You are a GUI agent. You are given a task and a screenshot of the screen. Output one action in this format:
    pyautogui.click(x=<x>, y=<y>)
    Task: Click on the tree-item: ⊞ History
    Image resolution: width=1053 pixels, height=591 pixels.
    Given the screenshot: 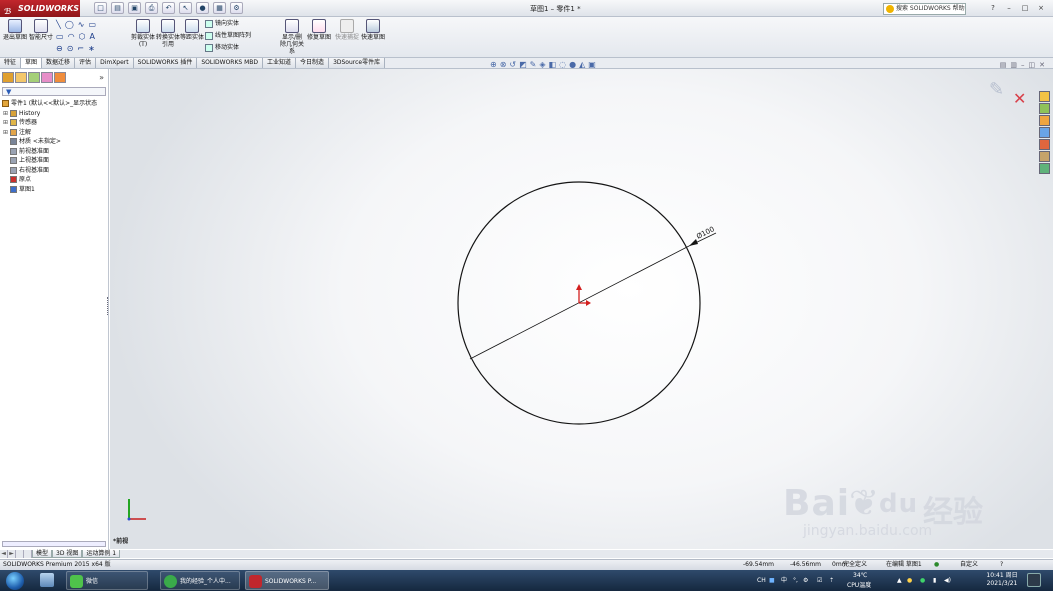 What is the action you would take?
    pyautogui.click(x=55, y=114)
    